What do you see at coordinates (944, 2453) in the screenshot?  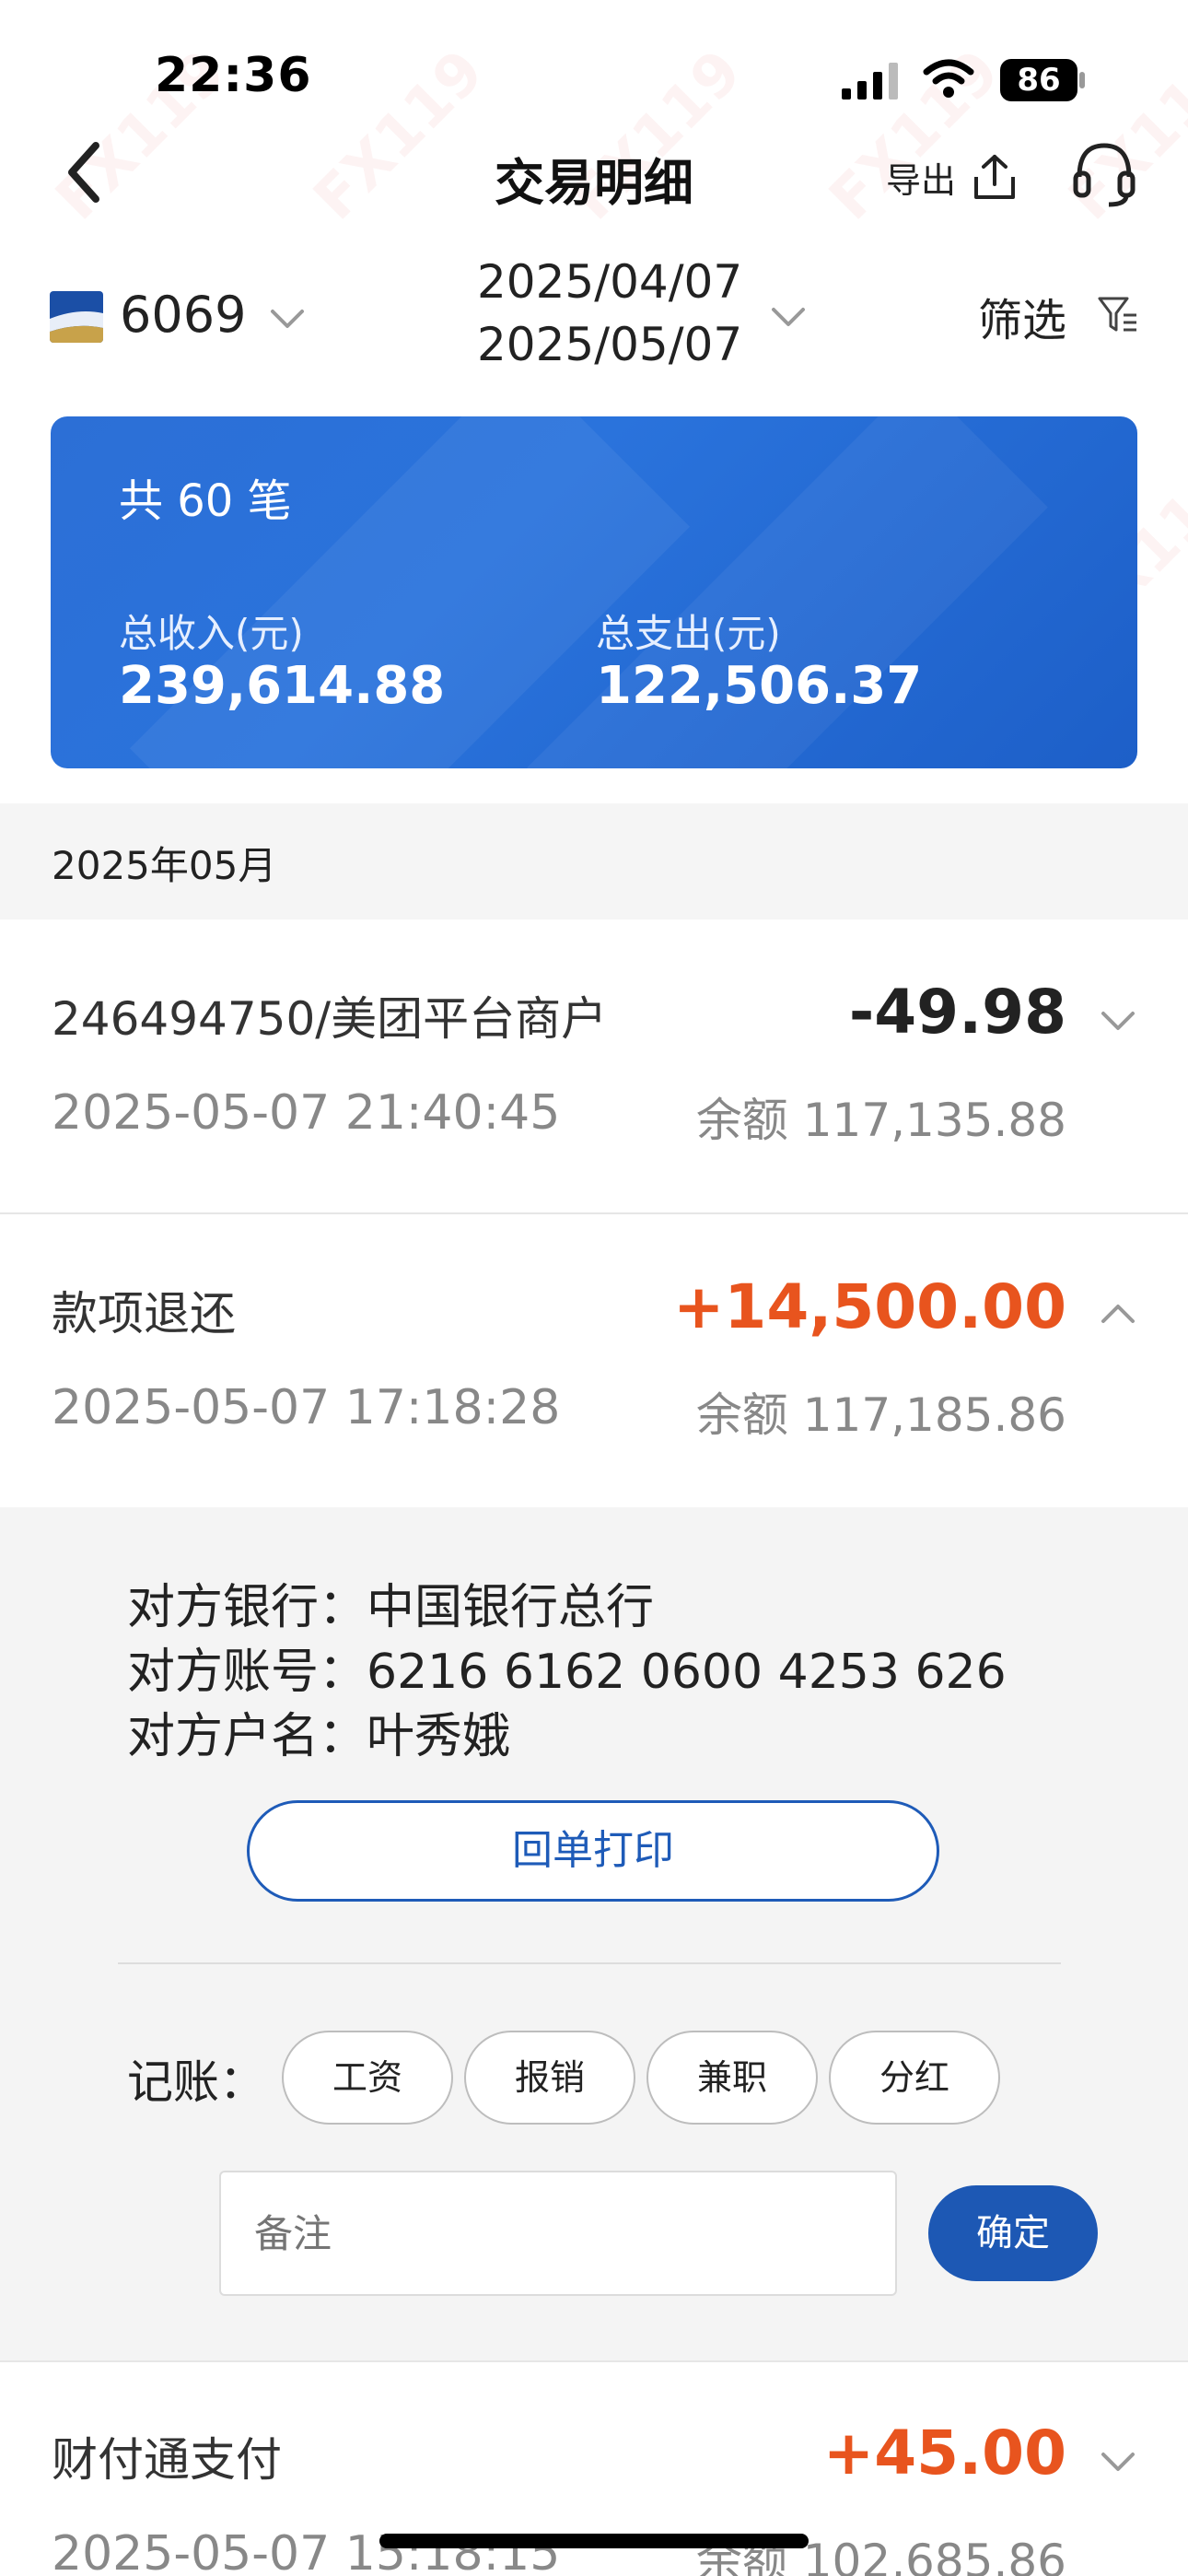 I see `transaction-amount: +45.00` at bounding box center [944, 2453].